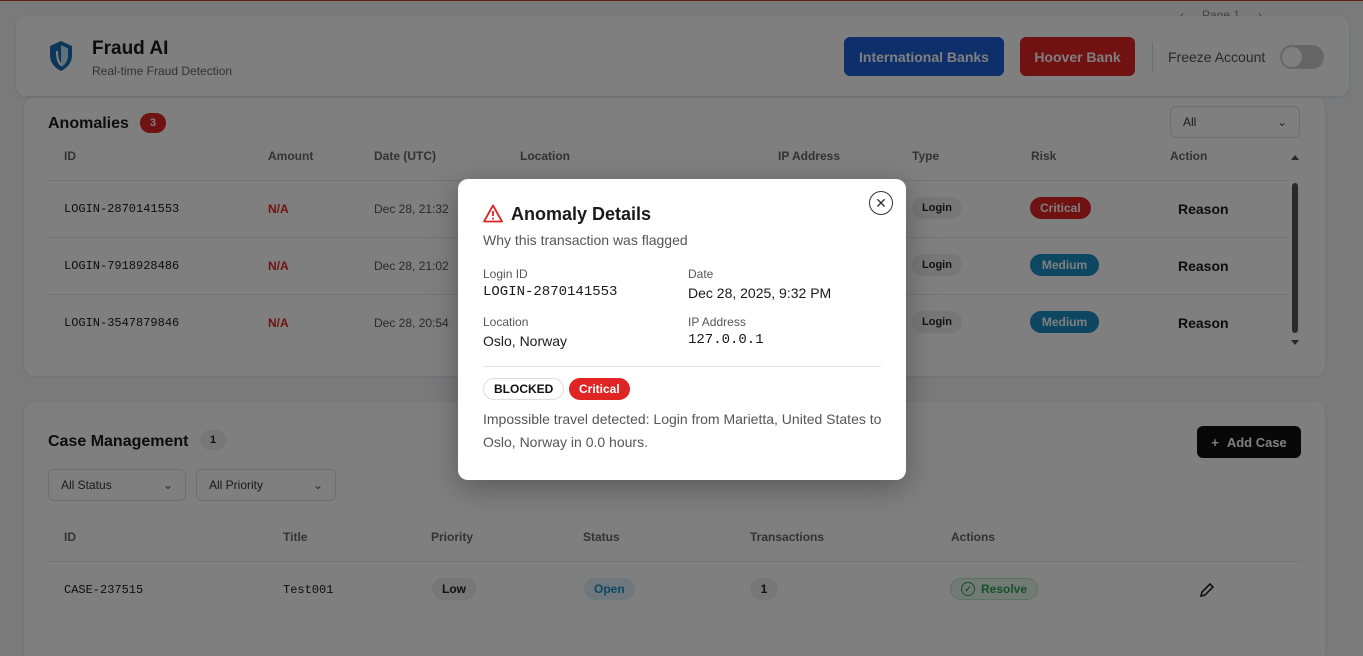 Image resolution: width=1363 pixels, height=656 pixels. What do you see at coordinates (524, 389) in the screenshot?
I see `blocked-badge: BLOCKED` at bounding box center [524, 389].